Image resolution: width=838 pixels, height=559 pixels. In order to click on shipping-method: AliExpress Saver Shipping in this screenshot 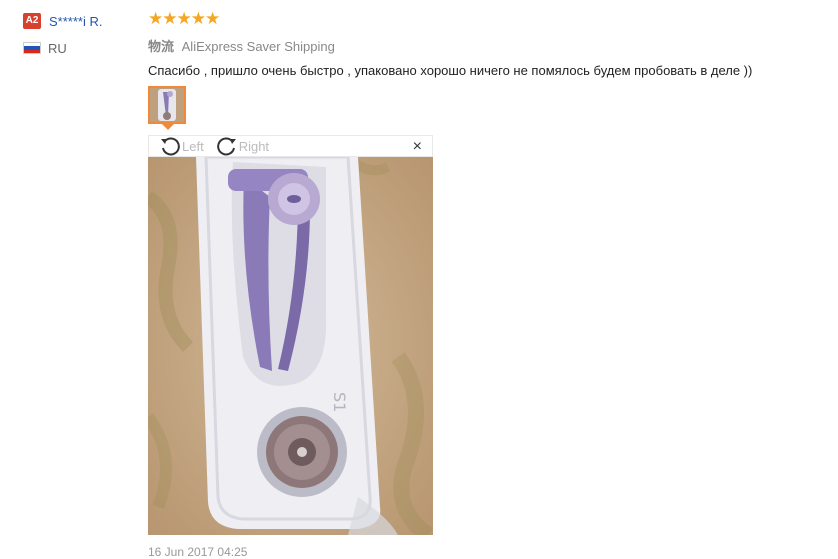, I will do `click(258, 46)`.